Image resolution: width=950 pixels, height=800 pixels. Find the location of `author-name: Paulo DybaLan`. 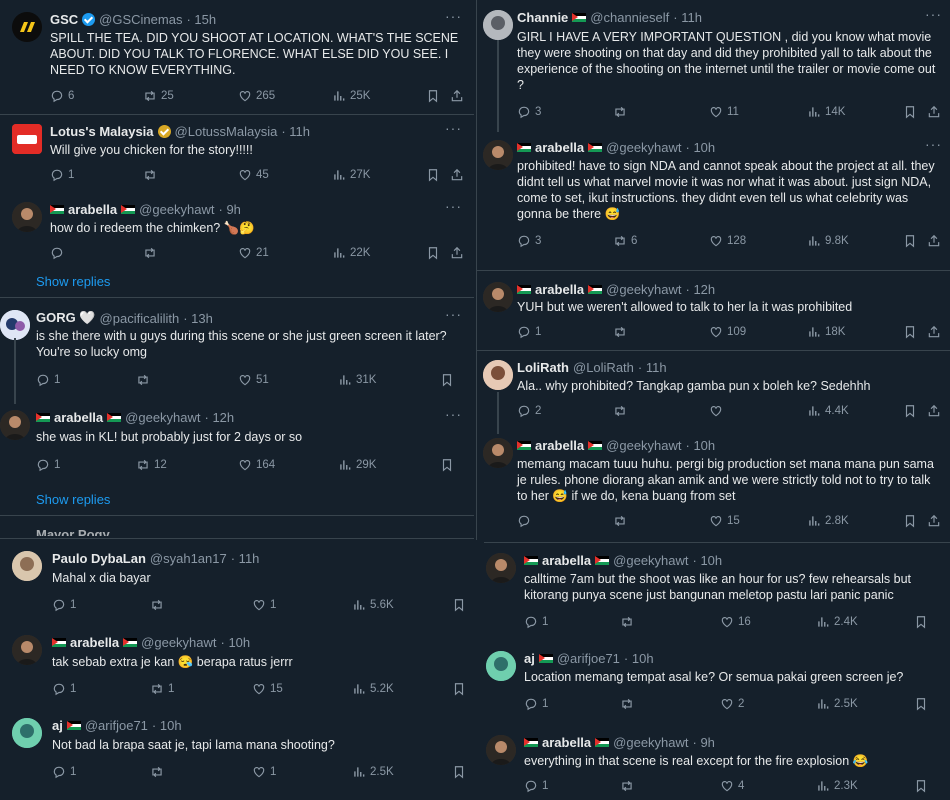

author-name: Paulo DybaLan is located at coordinates (99, 558).